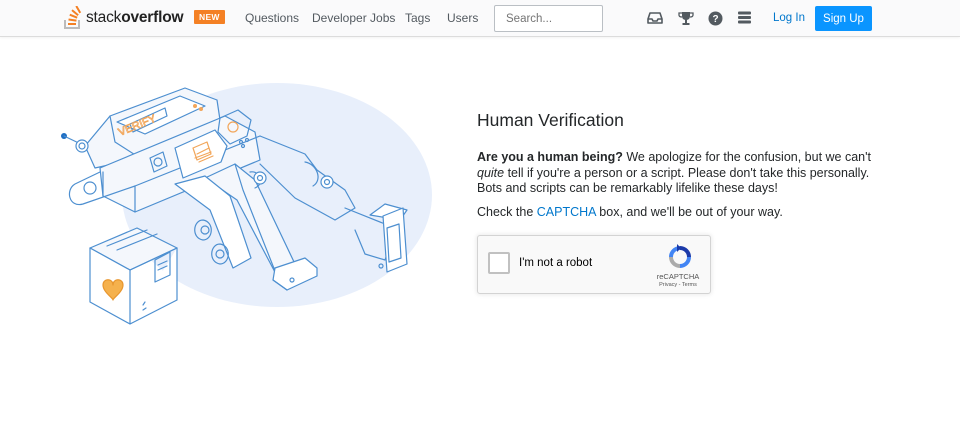 The width and height of the screenshot is (960, 422). What do you see at coordinates (744, 18) in the screenshot?
I see `site-switcher-icon` at bounding box center [744, 18].